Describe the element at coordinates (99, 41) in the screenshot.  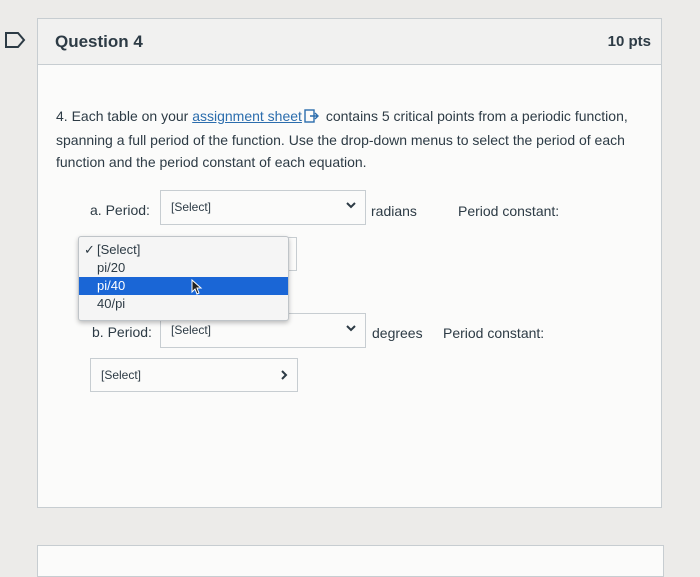
I see `question-title: Question 4` at that location.